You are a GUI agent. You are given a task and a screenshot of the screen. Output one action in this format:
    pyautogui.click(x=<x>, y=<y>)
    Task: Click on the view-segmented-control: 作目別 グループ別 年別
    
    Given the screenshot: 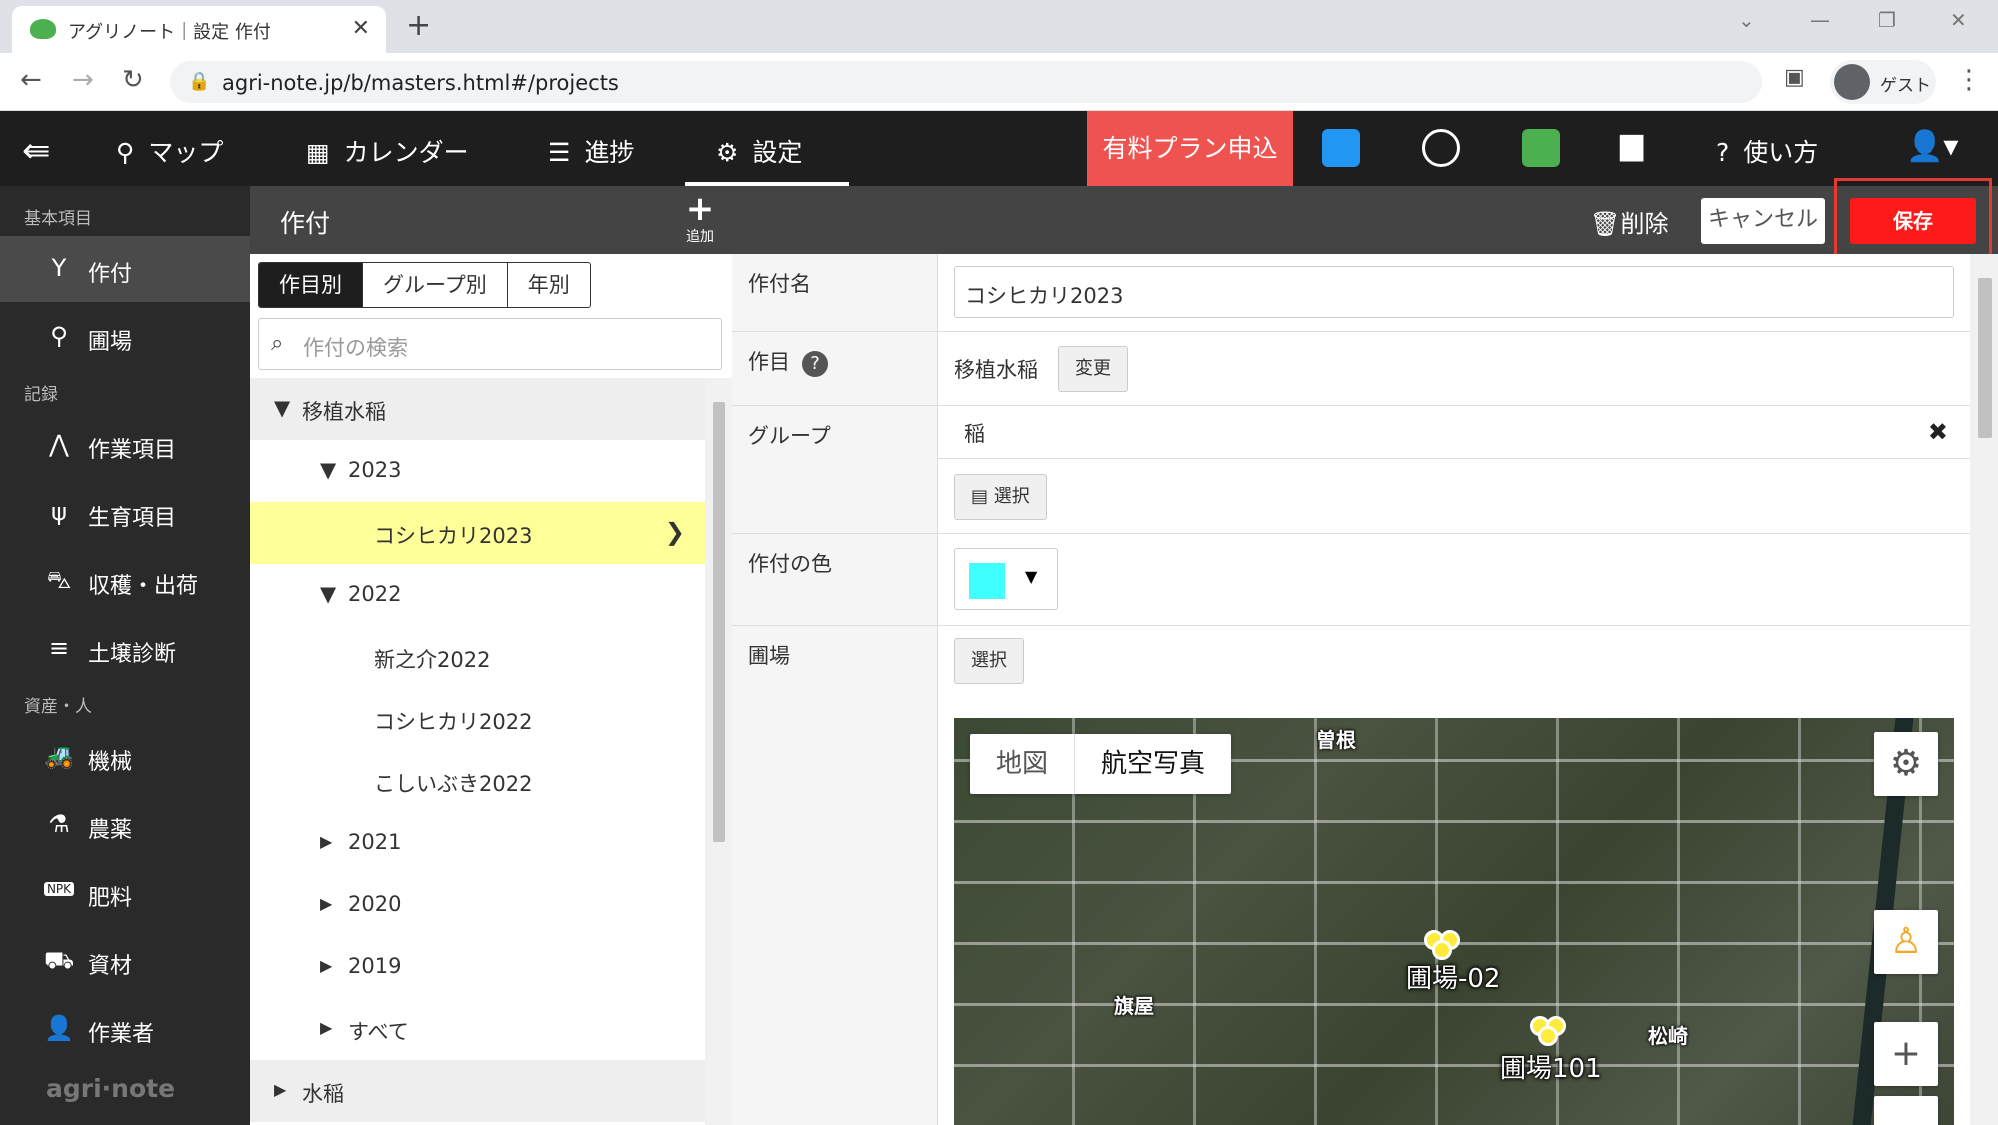 What is the action you would take?
    pyautogui.click(x=424, y=285)
    